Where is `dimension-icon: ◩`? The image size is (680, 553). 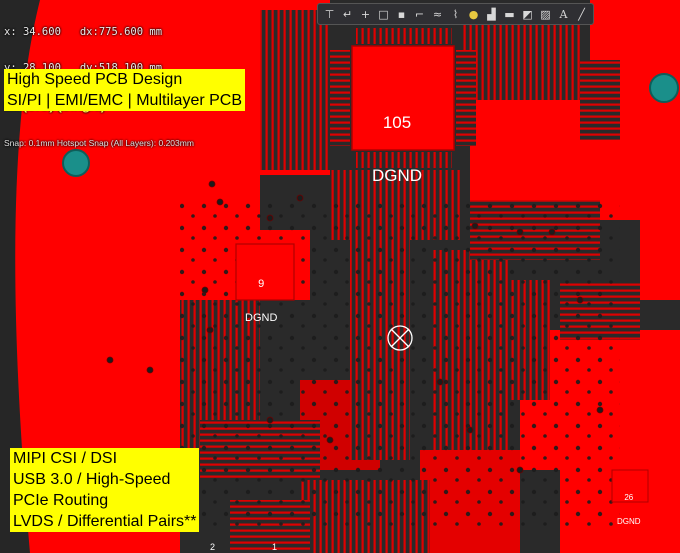
dimension-icon: ◩ is located at coordinates (527, 14).